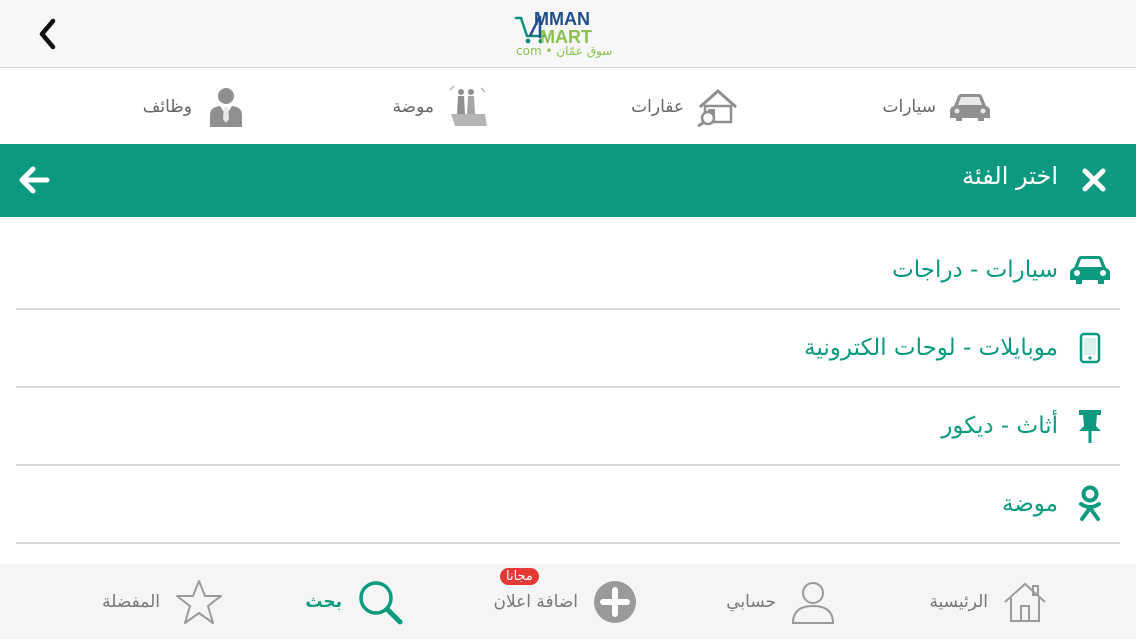 This screenshot has height=639, width=1136. I want to click on nav-label: المفضلة, so click(131, 601).